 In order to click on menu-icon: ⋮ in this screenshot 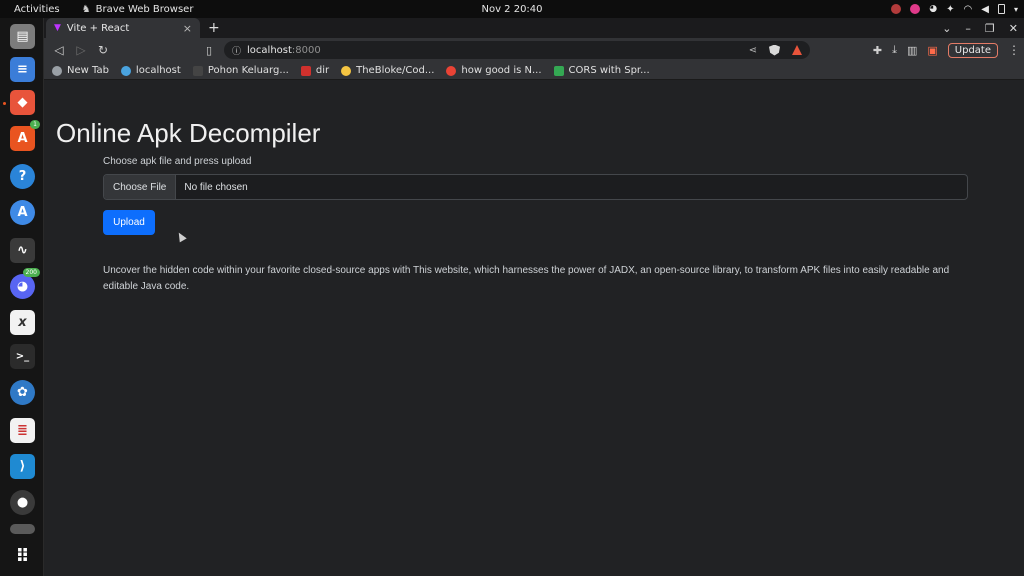, I will do `click(1014, 50)`.